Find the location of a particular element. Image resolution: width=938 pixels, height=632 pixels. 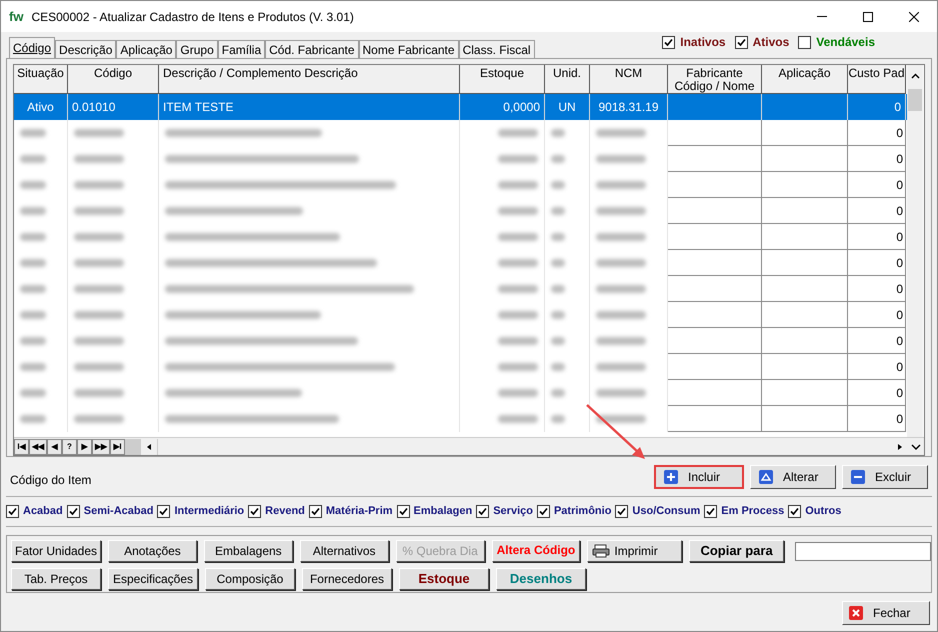

navigator-button: ▶▶ is located at coordinates (101, 446).